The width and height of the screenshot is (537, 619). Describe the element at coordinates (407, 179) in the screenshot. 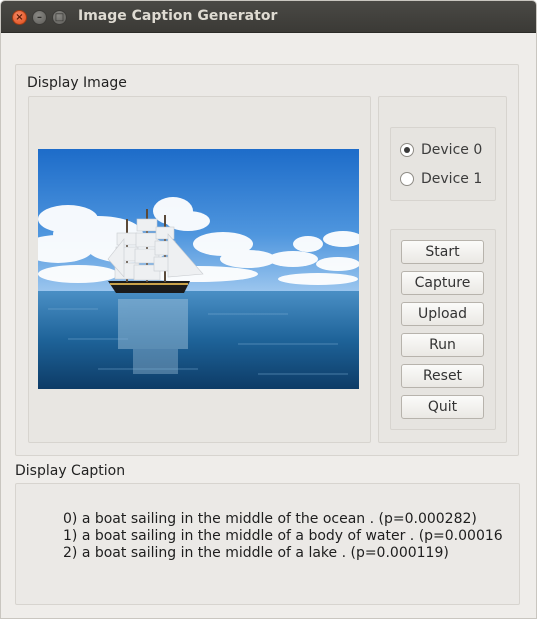

I see `radio-unchecked-icon` at that location.